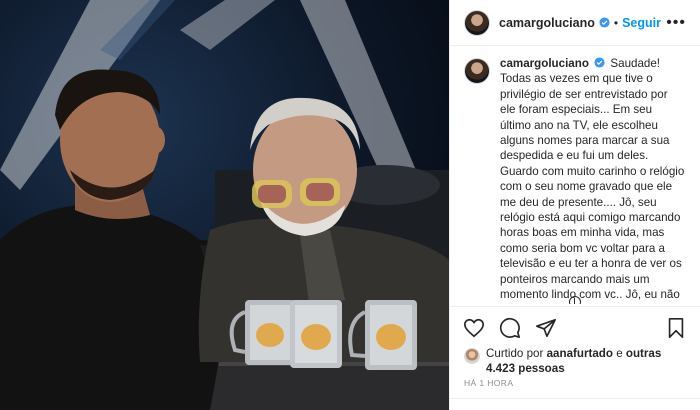 This screenshot has height=410, width=700. Describe the element at coordinates (575, 327) in the screenshot. I see `action-bar` at that location.